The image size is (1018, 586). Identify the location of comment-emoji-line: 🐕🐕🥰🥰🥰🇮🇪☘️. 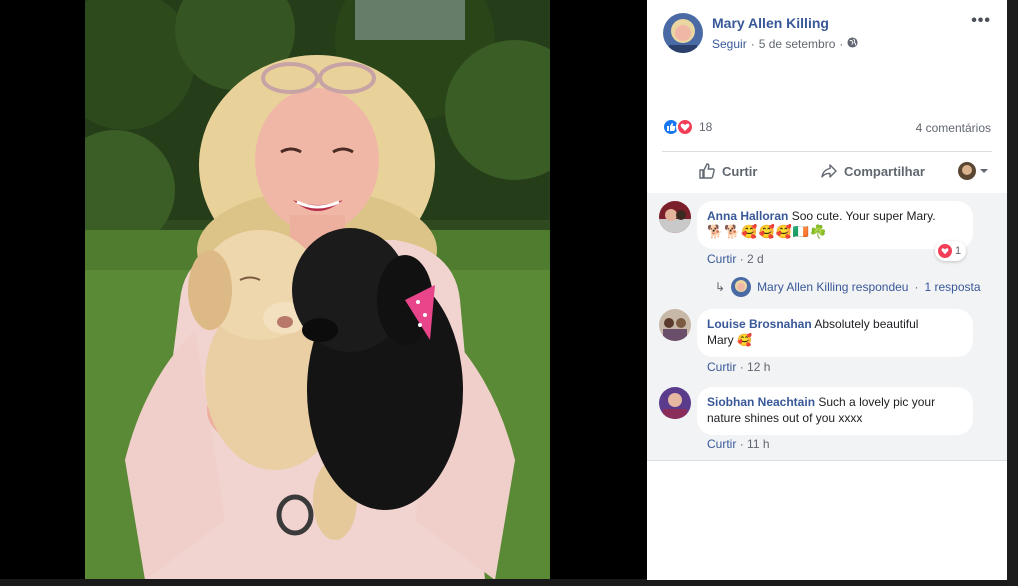
(767, 231).